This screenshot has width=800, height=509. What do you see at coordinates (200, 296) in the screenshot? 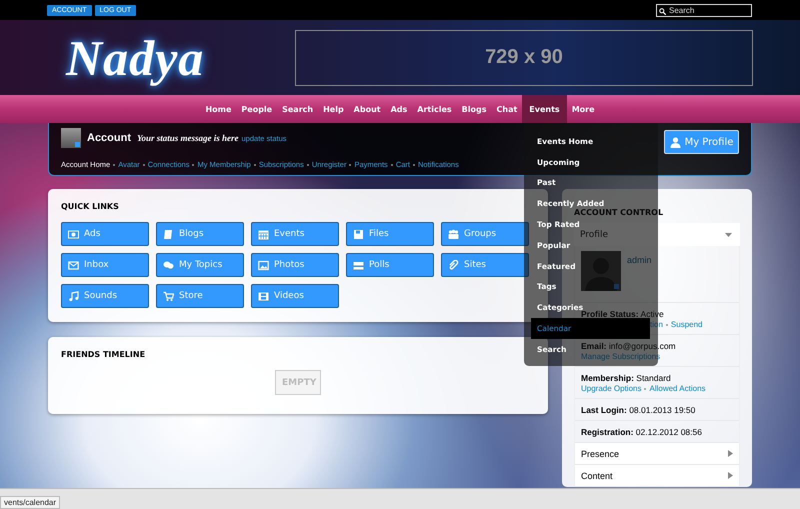
I see `quick-link-button: Store` at bounding box center [200, 296].